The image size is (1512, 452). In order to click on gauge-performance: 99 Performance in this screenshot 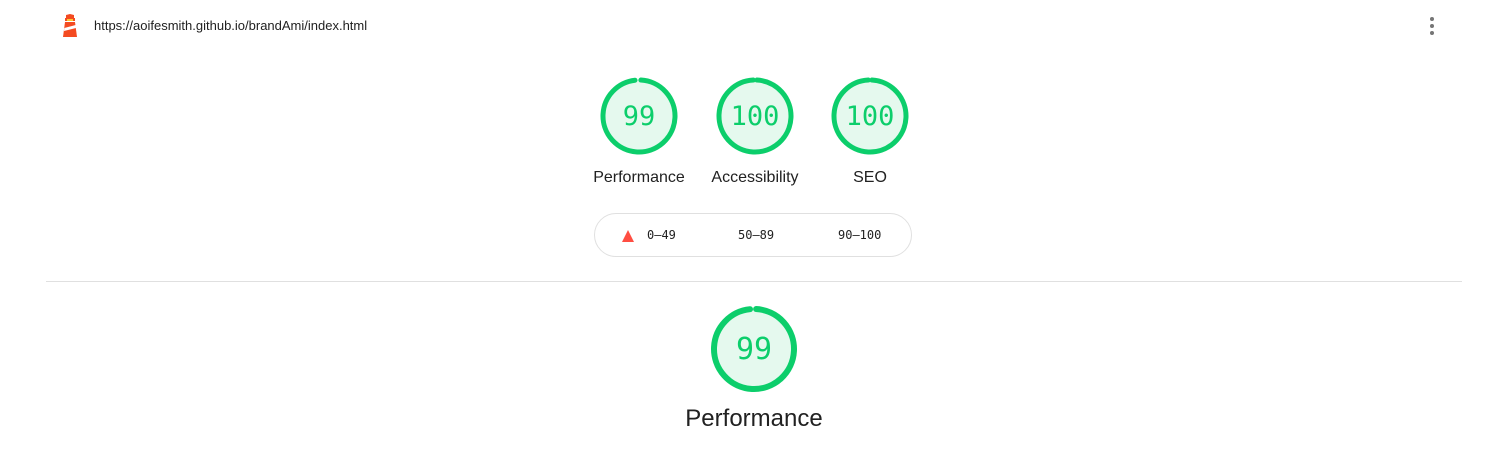, I will do `click(639, 131)`.